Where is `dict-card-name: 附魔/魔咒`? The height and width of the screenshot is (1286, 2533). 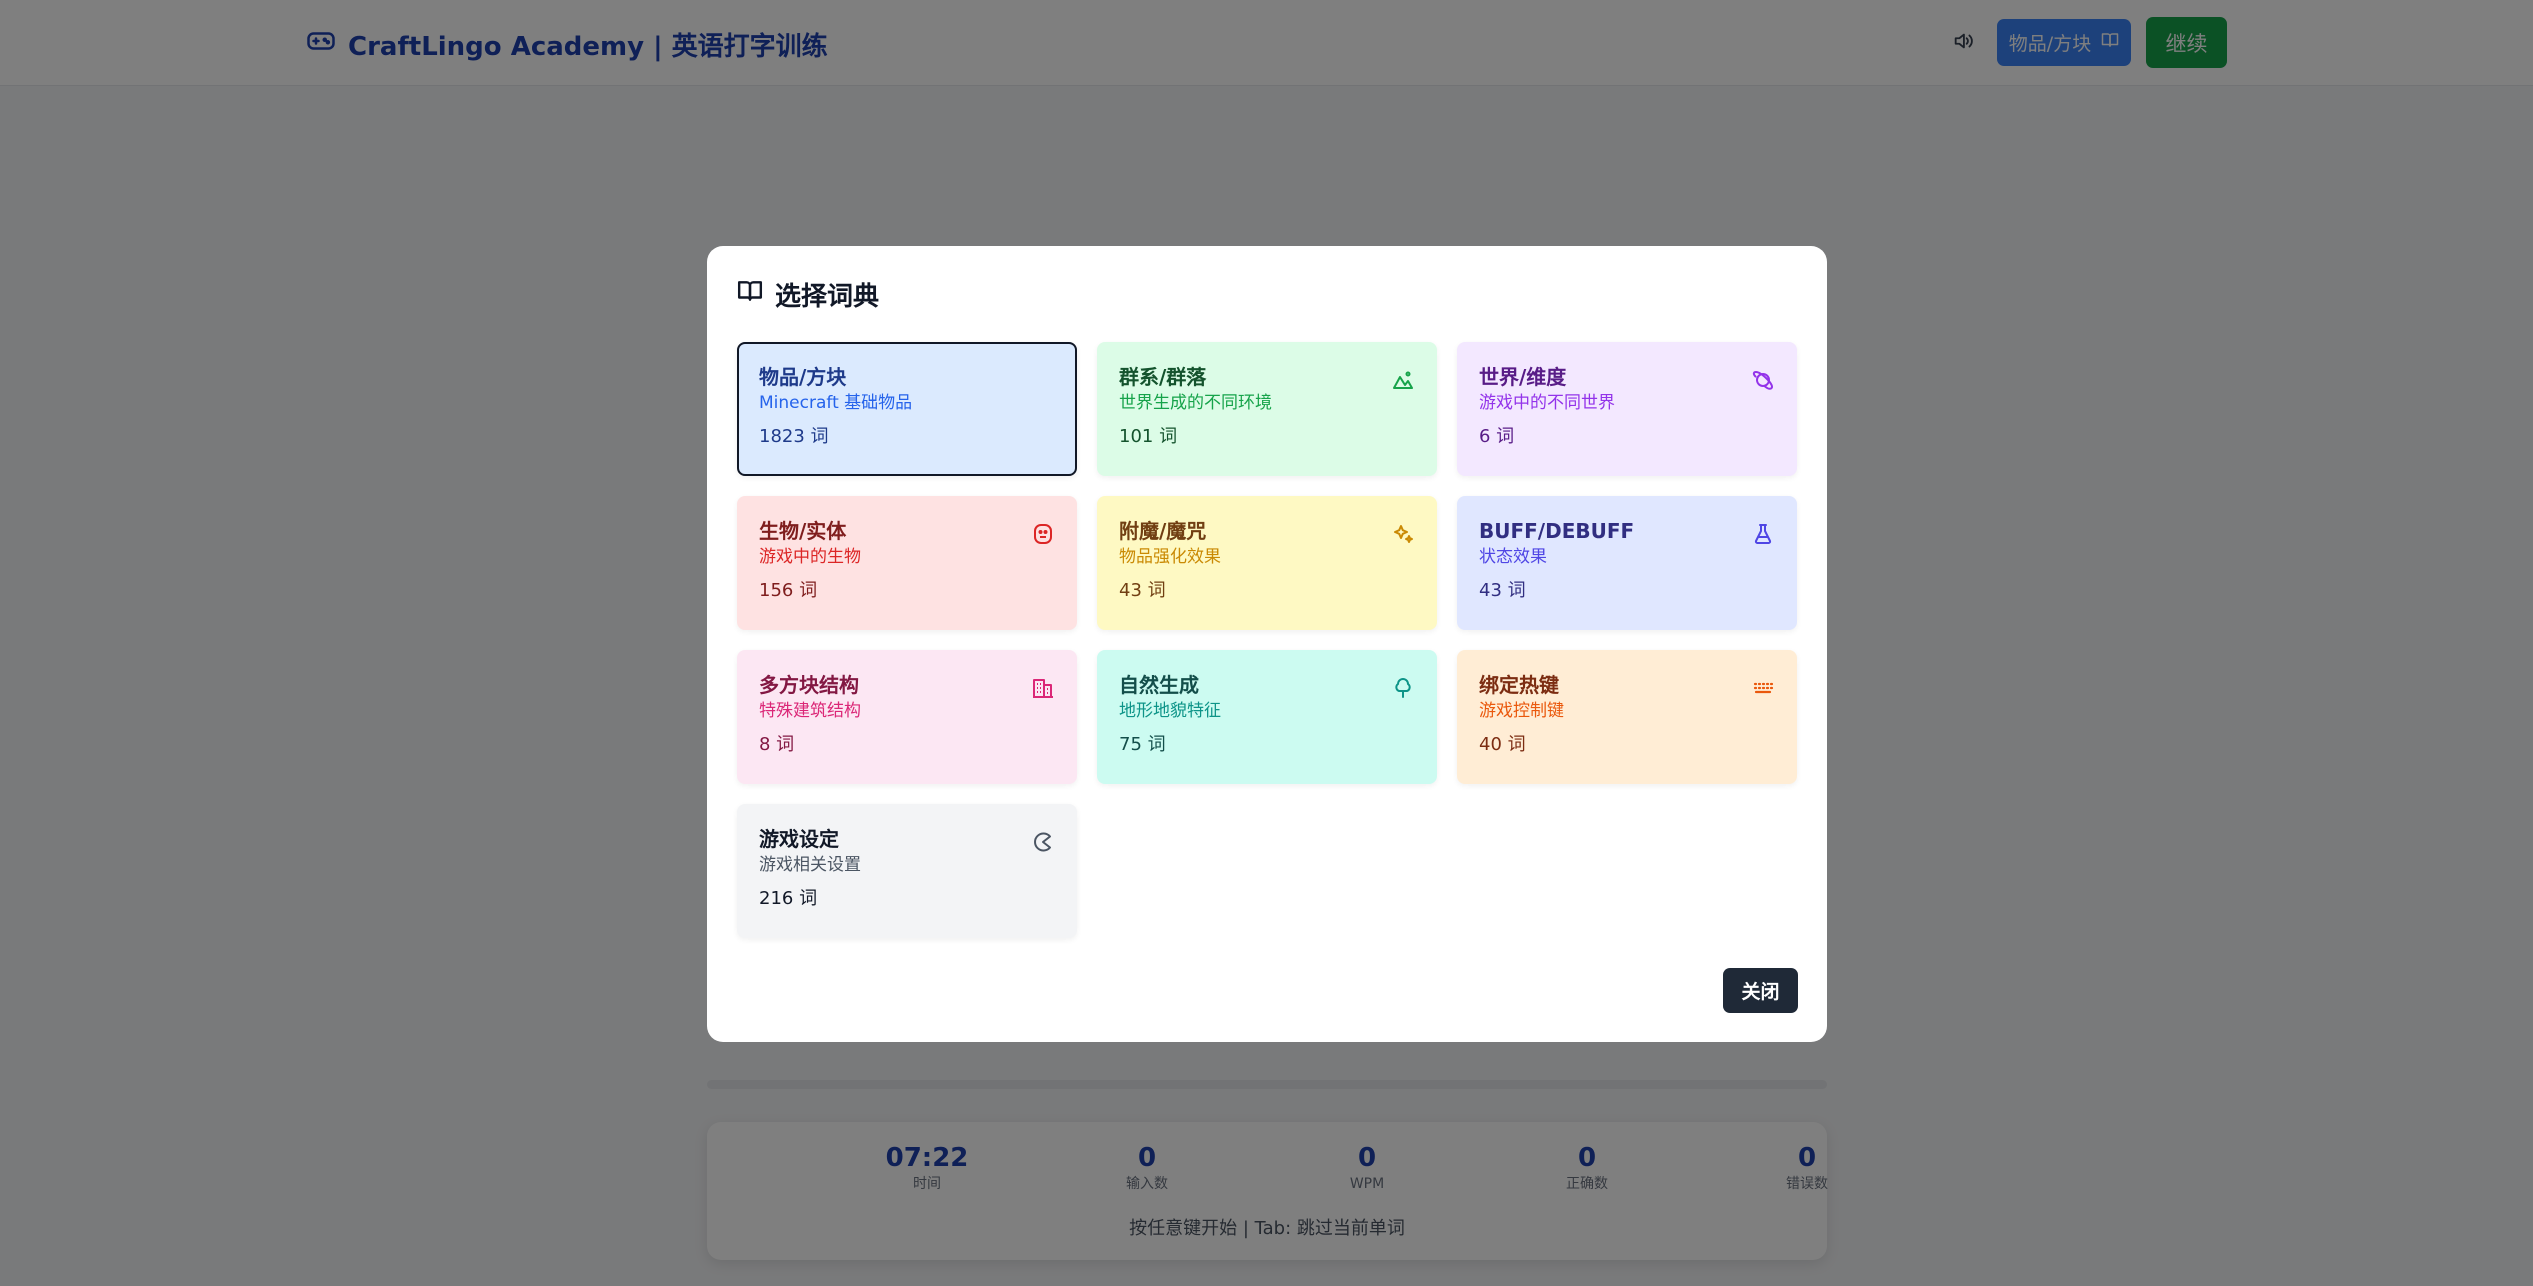
dict-card-name: 附魔/魔咒 is located at coordinates (1163, 531).